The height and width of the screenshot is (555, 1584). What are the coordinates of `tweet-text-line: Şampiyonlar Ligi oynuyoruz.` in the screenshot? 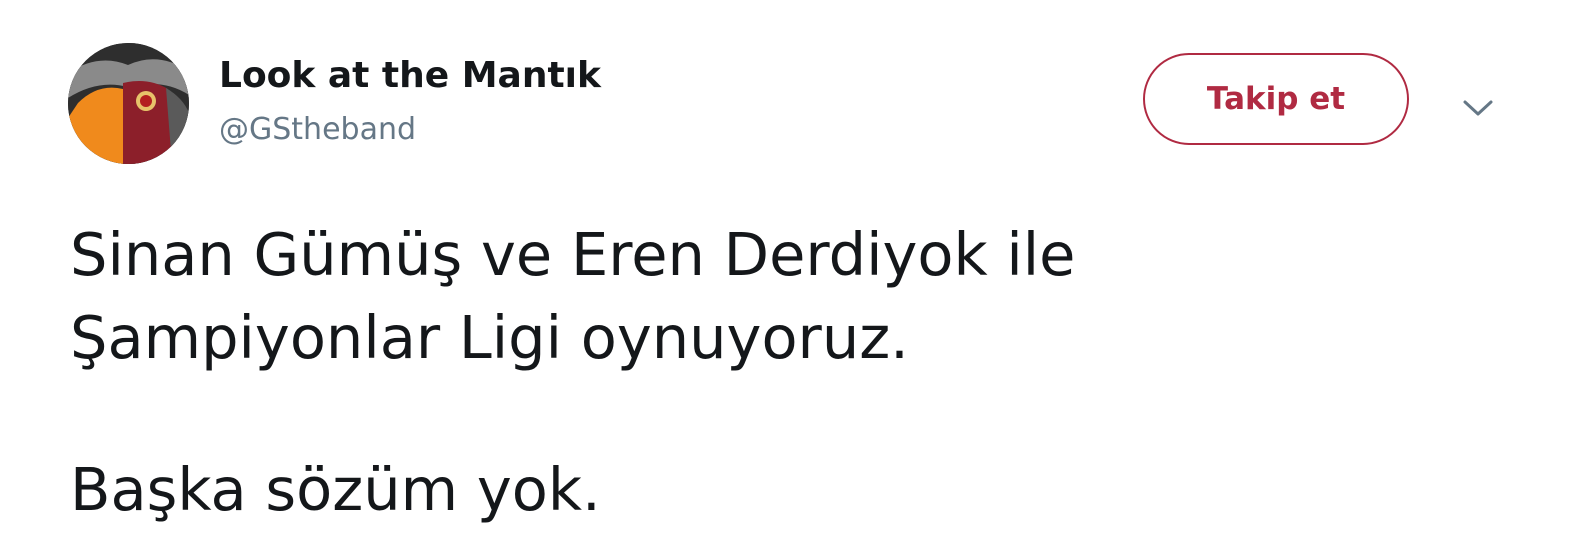 It's located at (489, 337).